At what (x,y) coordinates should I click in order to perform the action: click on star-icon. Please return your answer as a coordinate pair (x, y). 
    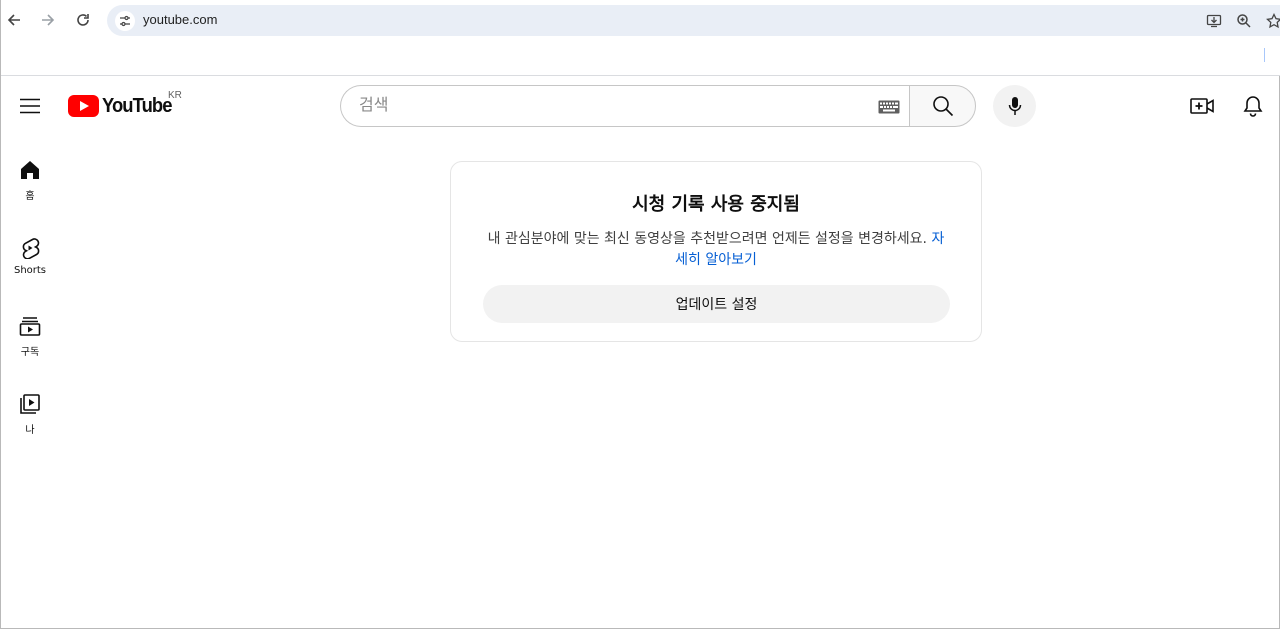
    Looking at the image, I should click on (1273, 21).